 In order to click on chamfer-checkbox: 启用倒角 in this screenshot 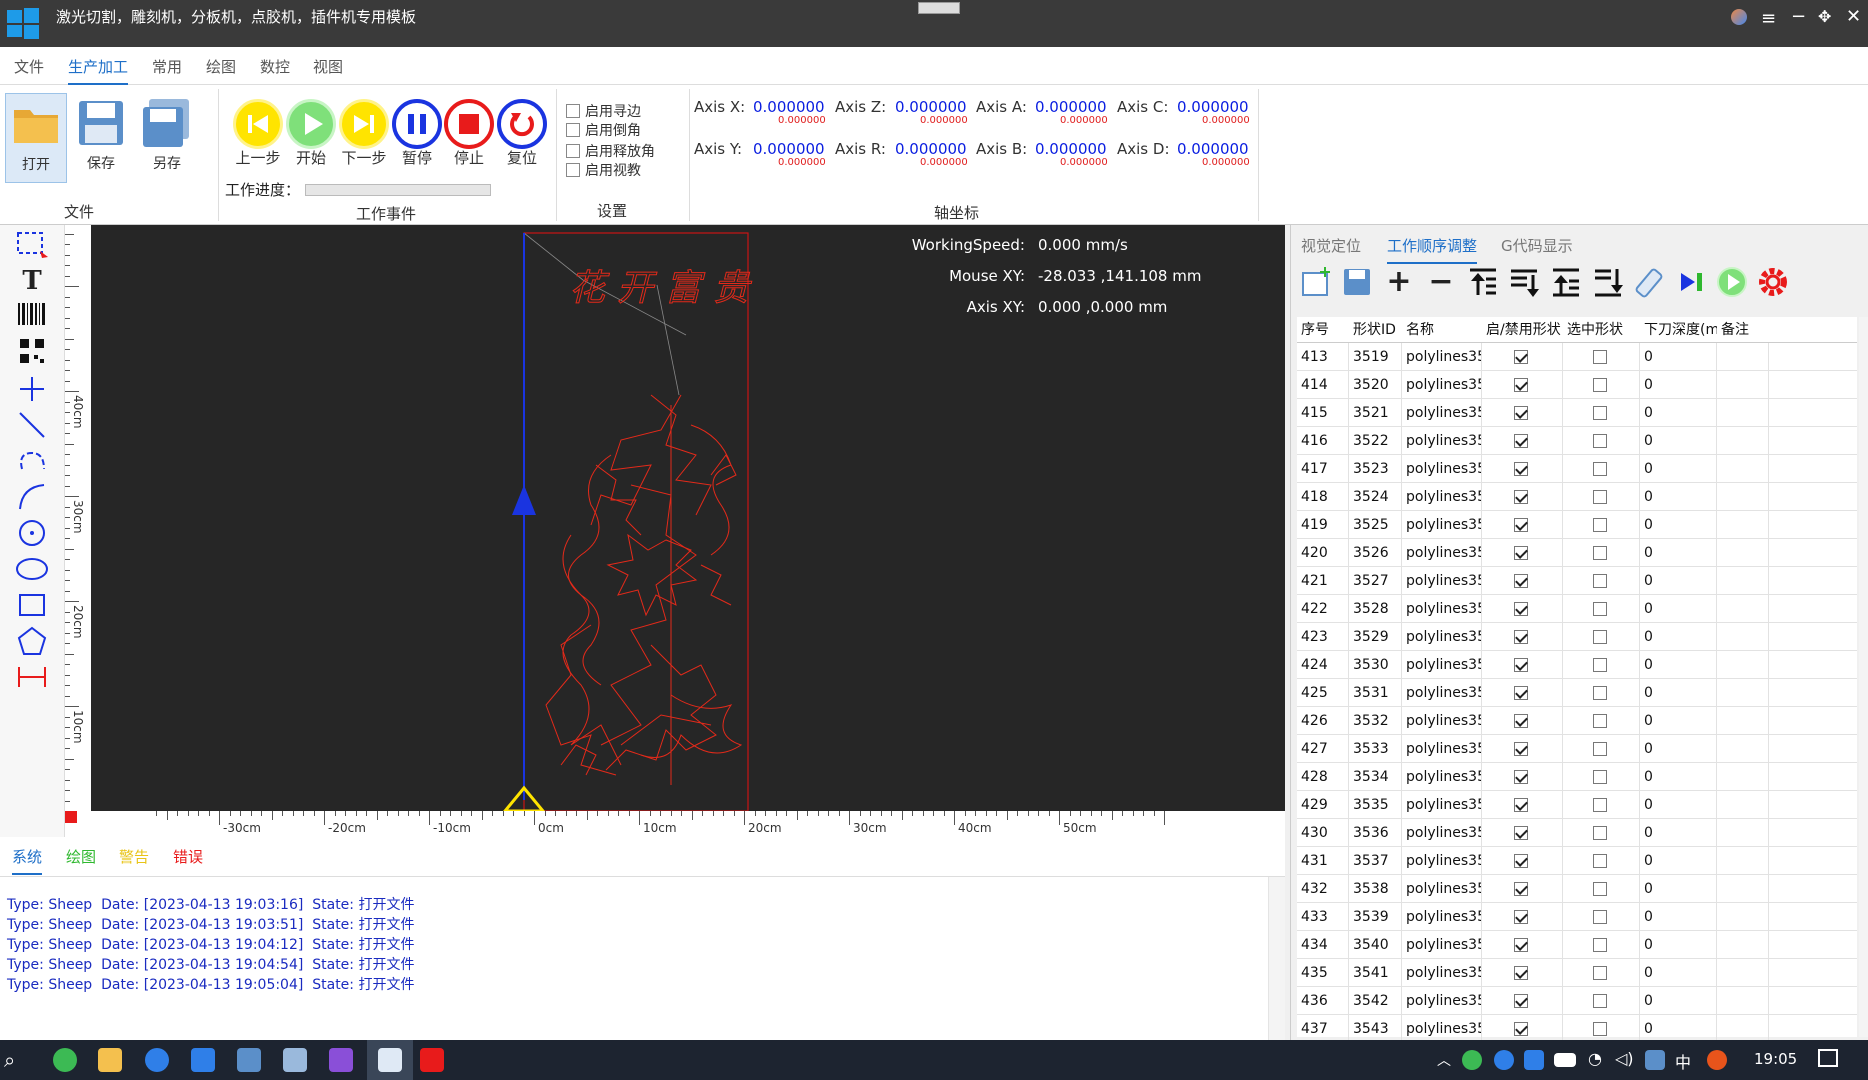, I will do `click(603, 132)`.